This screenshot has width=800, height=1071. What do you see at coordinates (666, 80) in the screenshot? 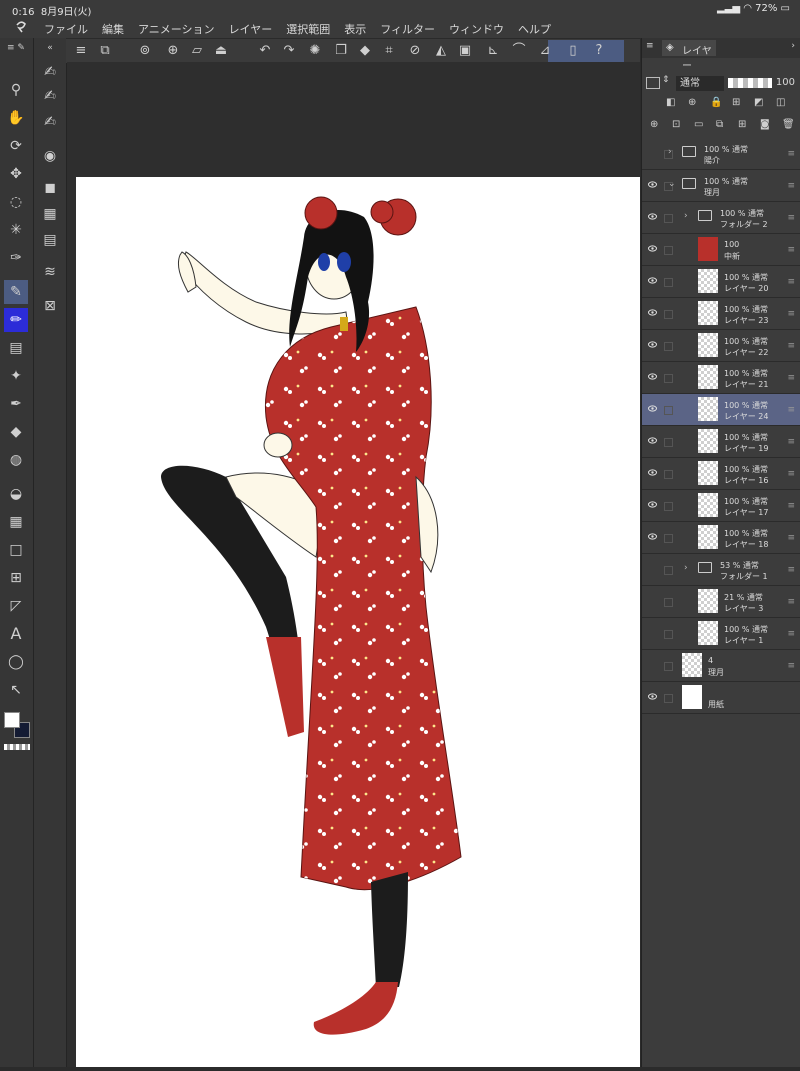
I see `layer-color-stepper-icon: ⇕` at bounding box center [666, 80].